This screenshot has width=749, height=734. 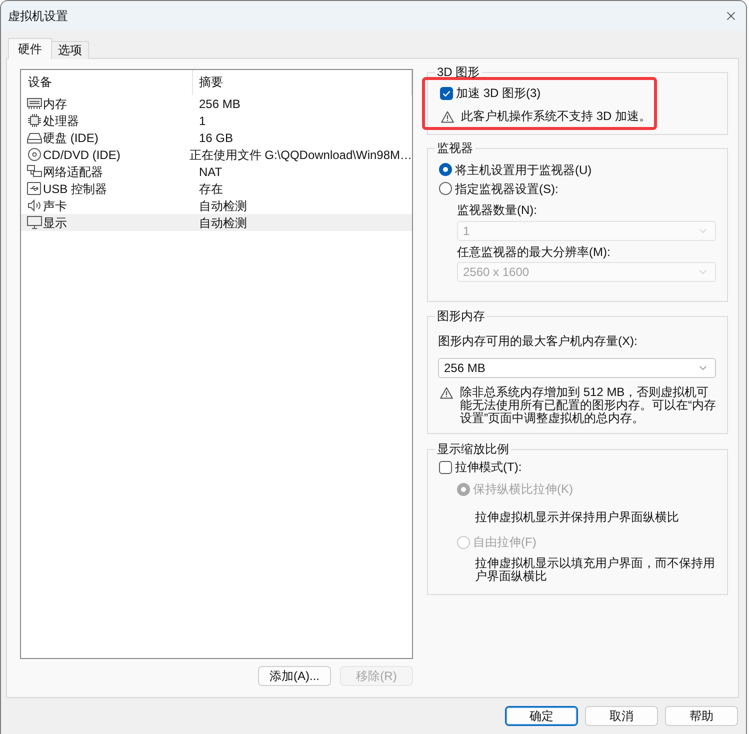 I want to click on device-name: 内存, so click(x=55, y=103).